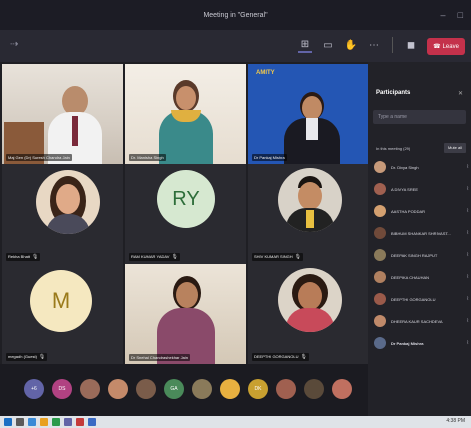  What do you see at coordinates (235, 422) in the screenshot?
I see `os-taskbar: 4:38 PM` at bounding box center [235, 422].